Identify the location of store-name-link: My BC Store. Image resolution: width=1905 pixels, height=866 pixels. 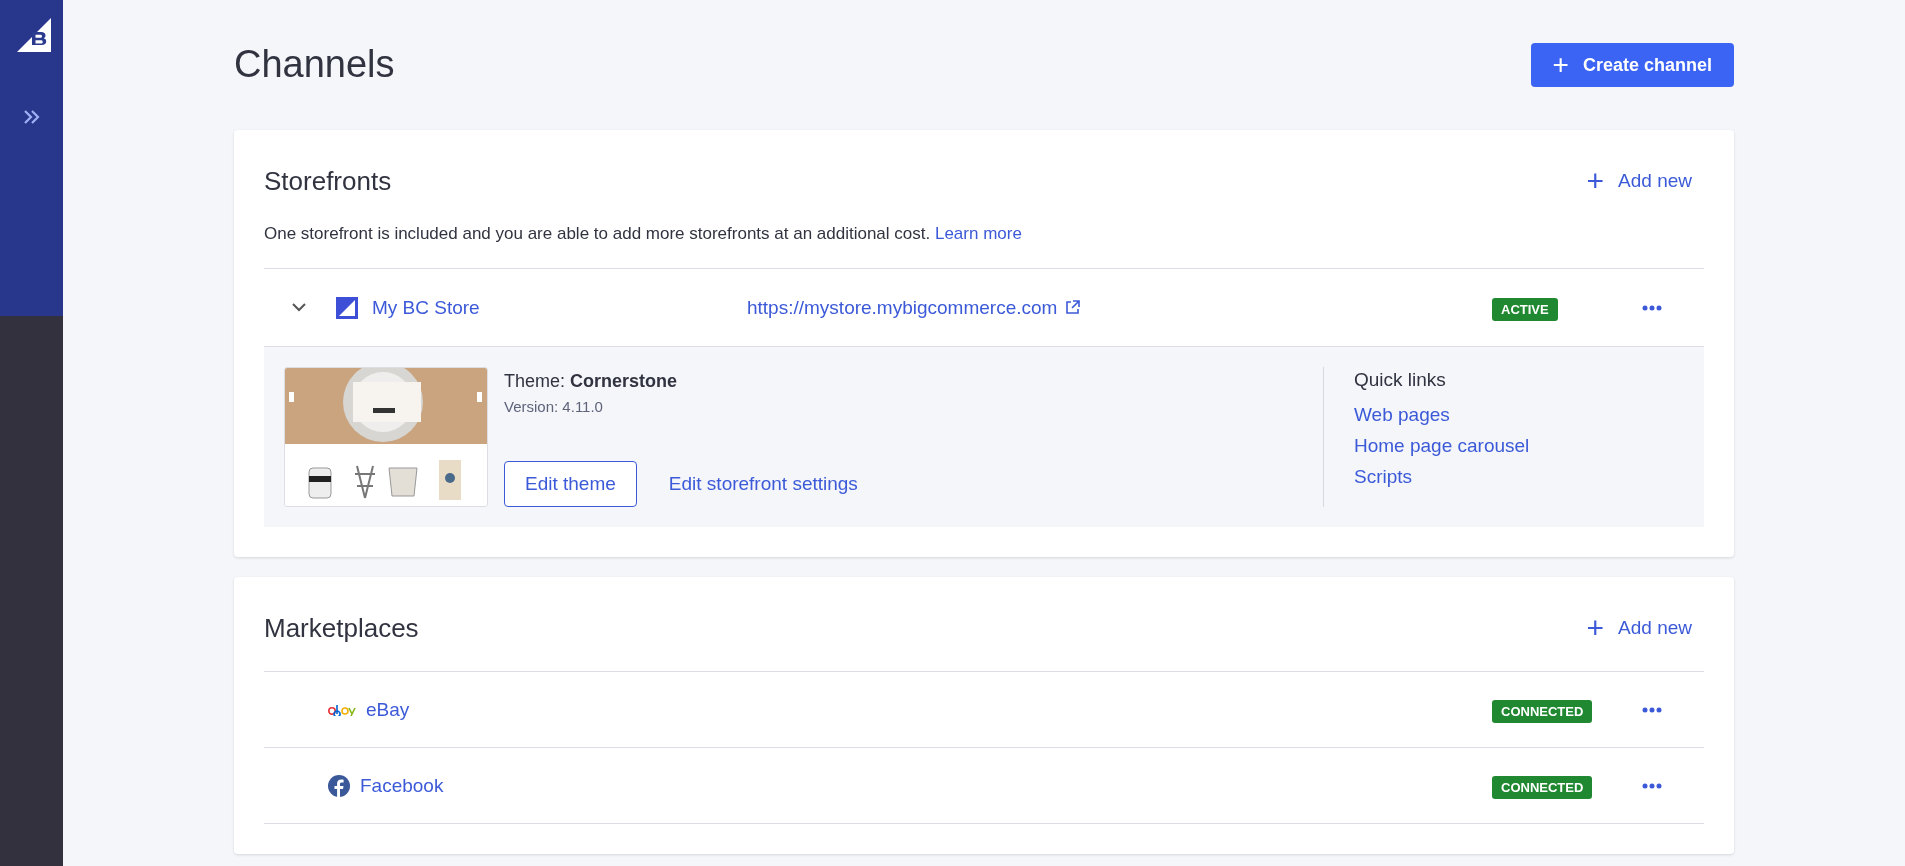
(426, 307).